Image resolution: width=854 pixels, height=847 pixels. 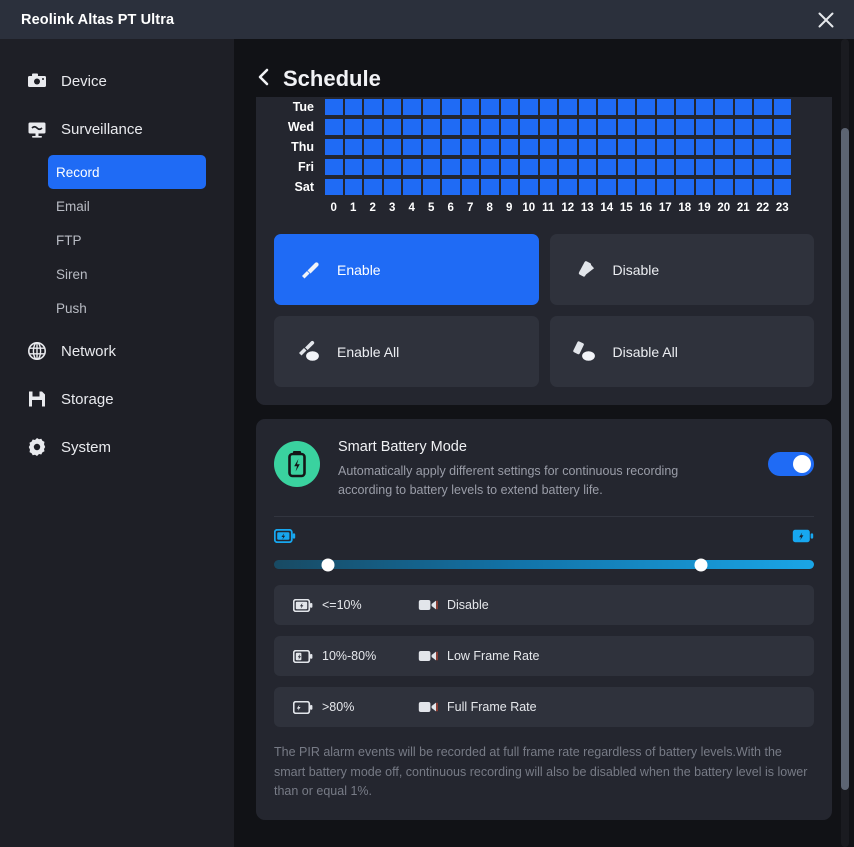 What do you see at coordinates (263, 79) in the screenshot?
I see `back-button` at bounding box center [263, 79].